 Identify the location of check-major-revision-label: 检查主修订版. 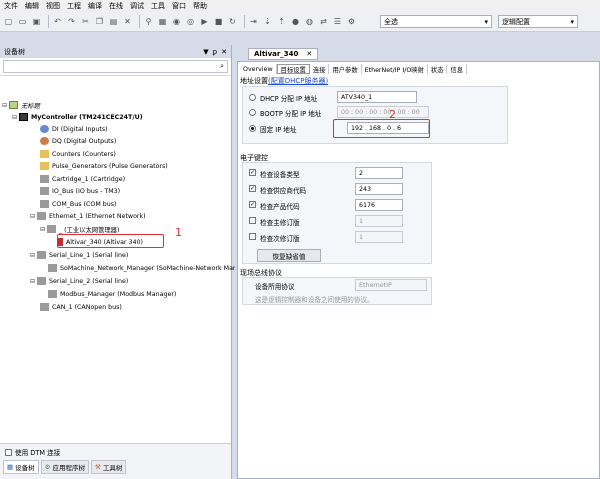
(280, 223).